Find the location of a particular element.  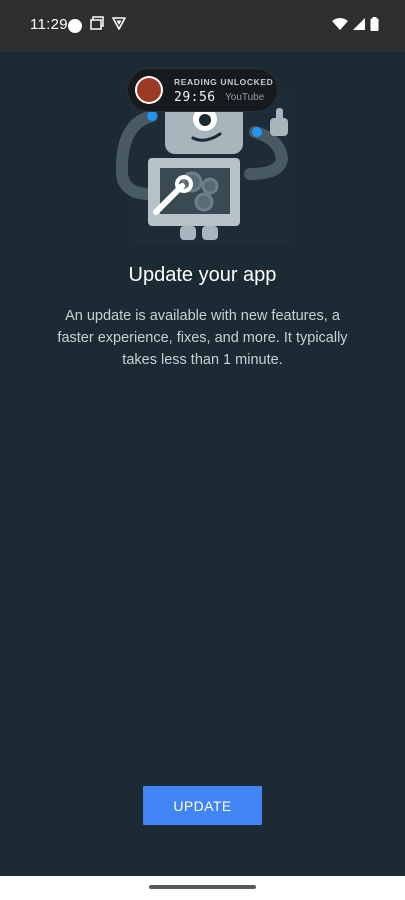

vpn-shield-icon is located at coordinates (119, 25).